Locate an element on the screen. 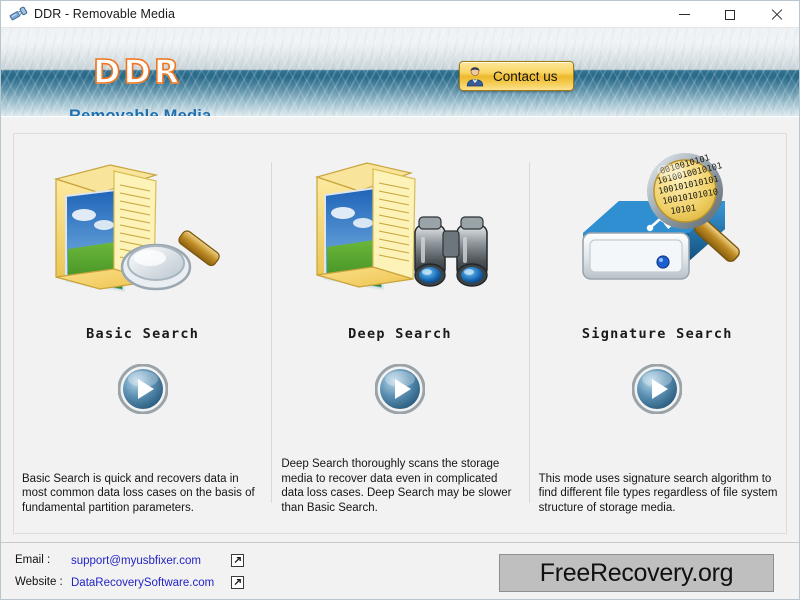  start-signature-search-button is located at coordinates (657, 389).